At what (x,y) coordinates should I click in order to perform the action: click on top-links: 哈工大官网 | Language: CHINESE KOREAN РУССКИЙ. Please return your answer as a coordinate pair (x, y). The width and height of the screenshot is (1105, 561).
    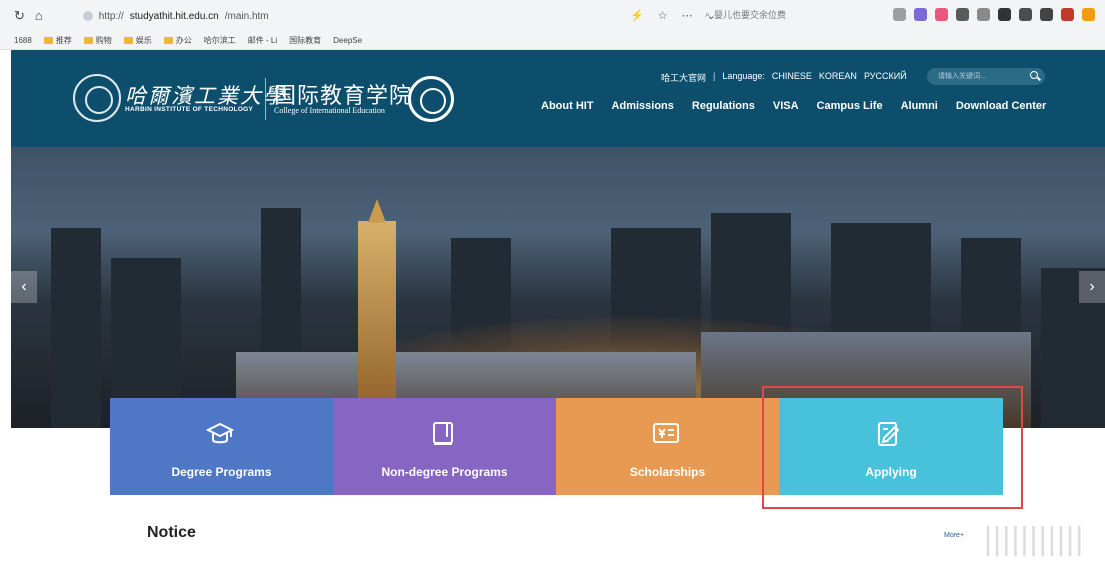
    Looking at the image, I should click on (784, 77).